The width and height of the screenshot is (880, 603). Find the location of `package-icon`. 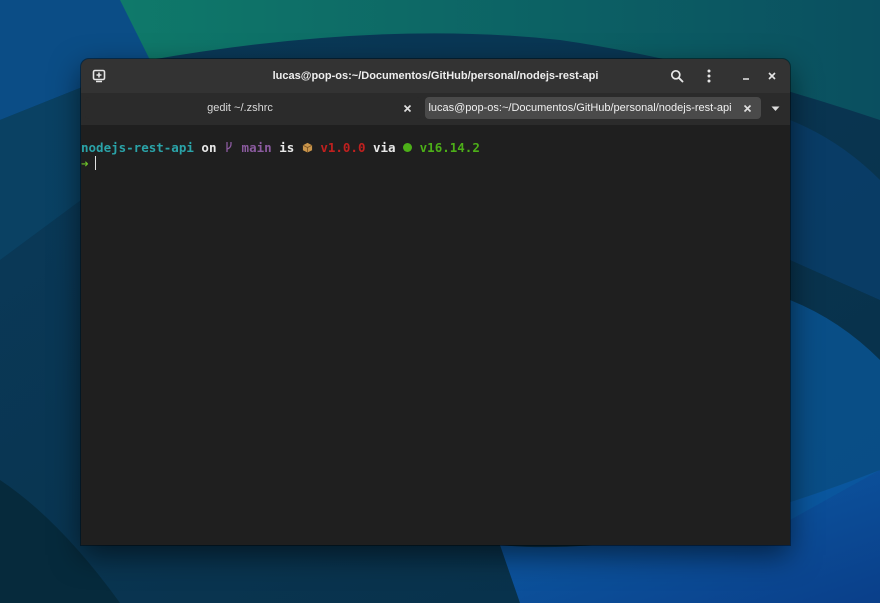

package-icon is located at coordinates (307, 147).